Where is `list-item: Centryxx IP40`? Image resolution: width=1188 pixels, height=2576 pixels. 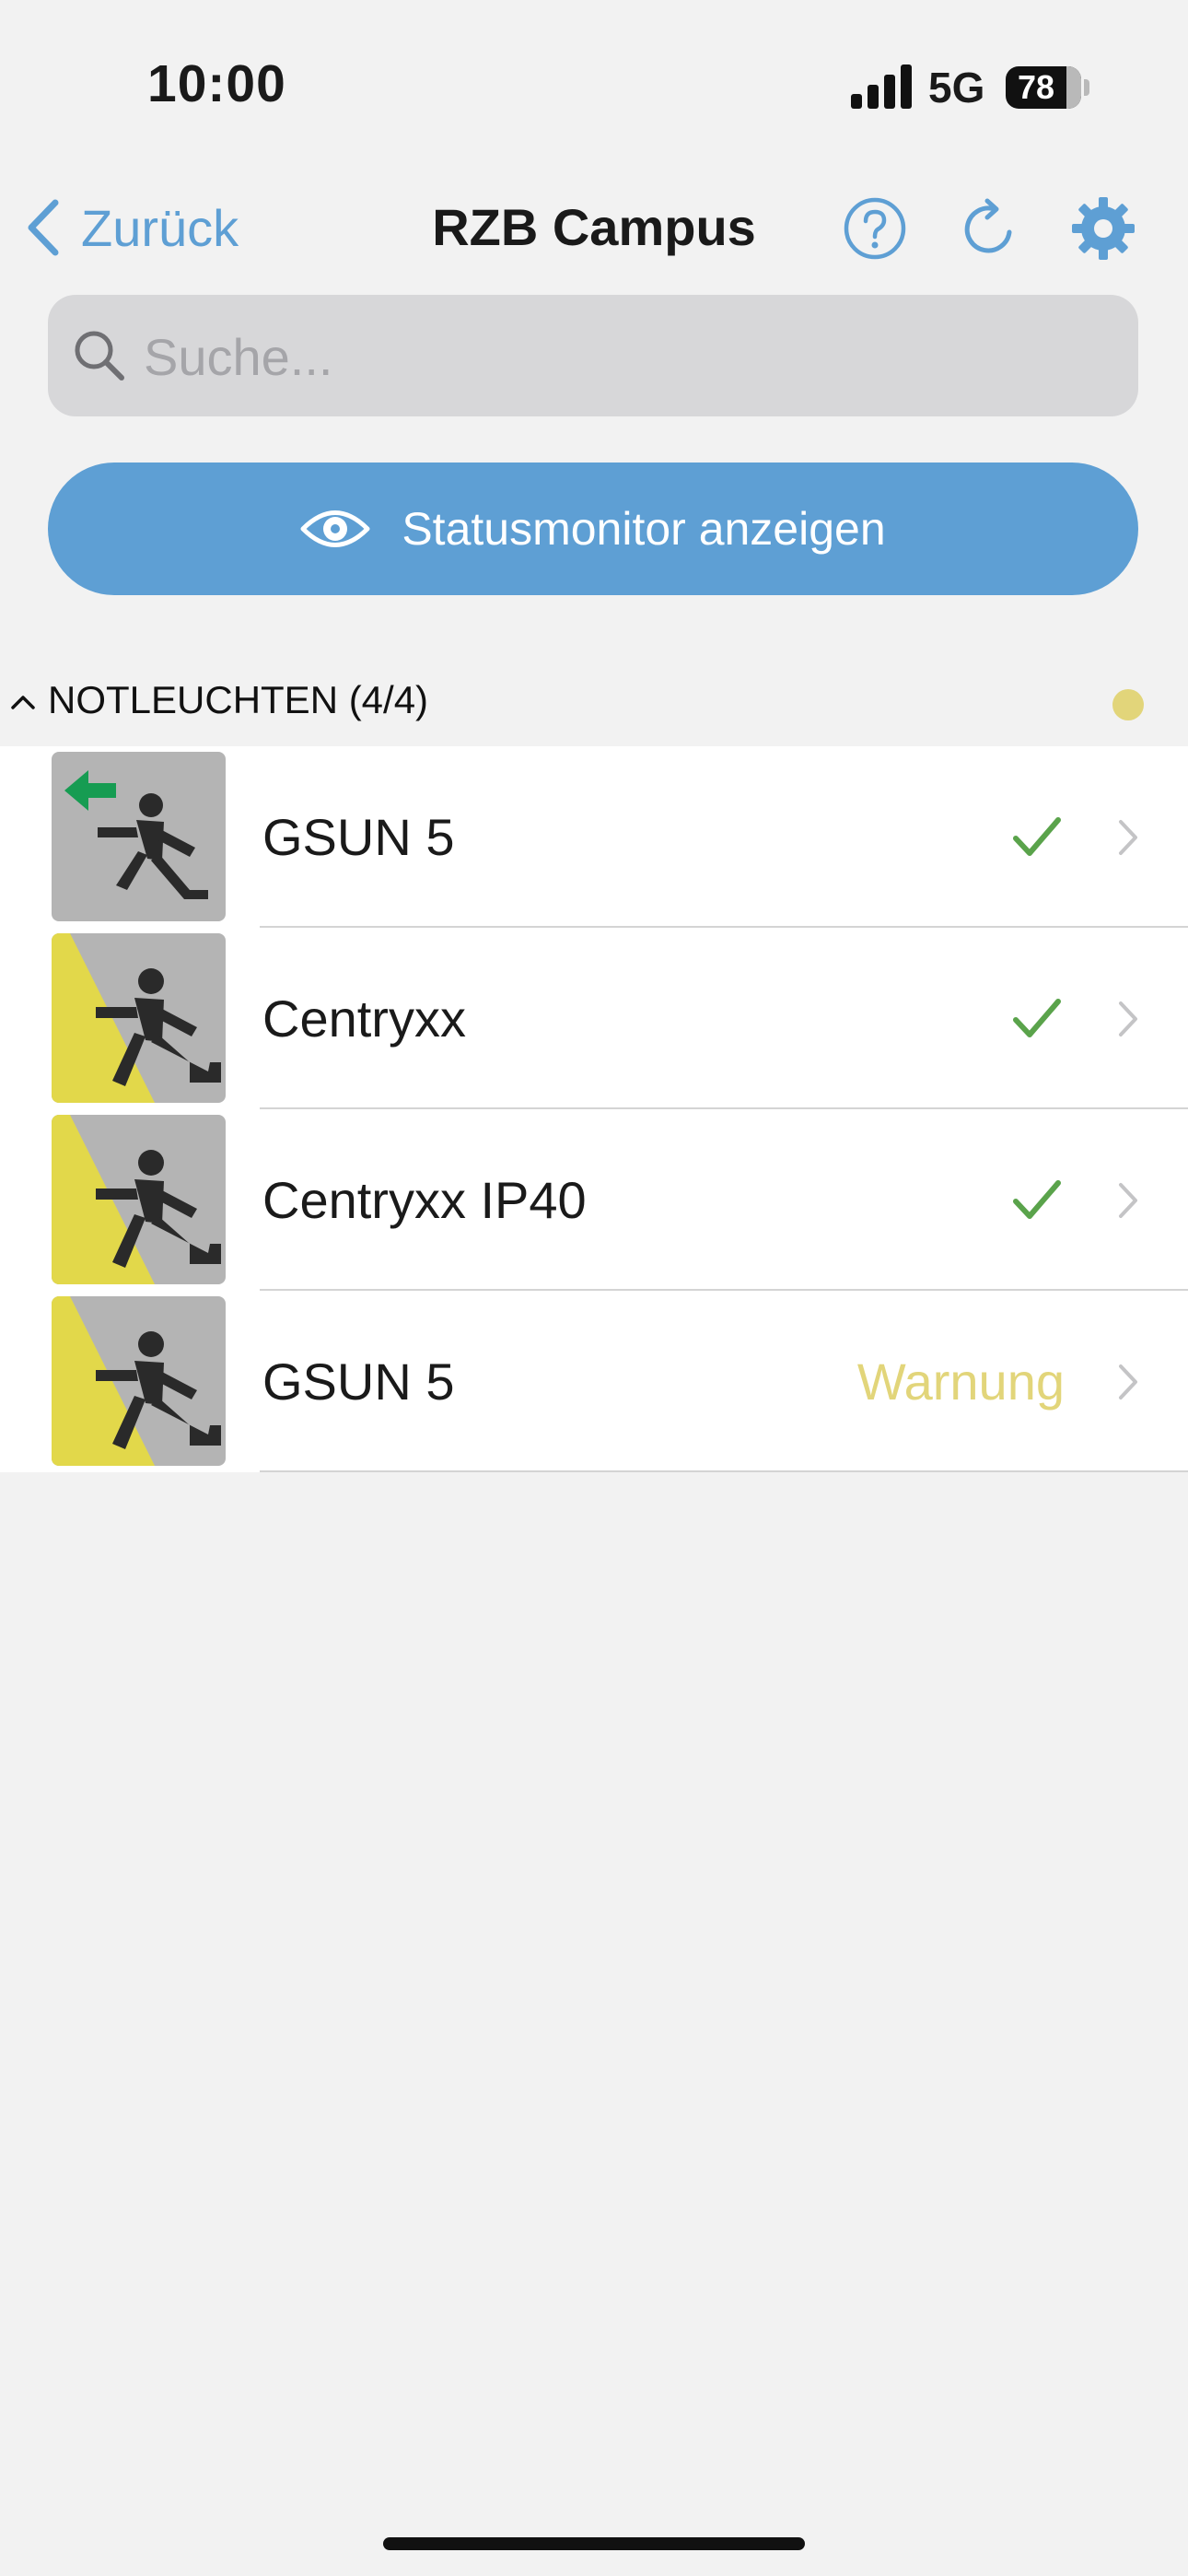
list-item: Centryxx IP40 is located at coordinates (594, 1200).